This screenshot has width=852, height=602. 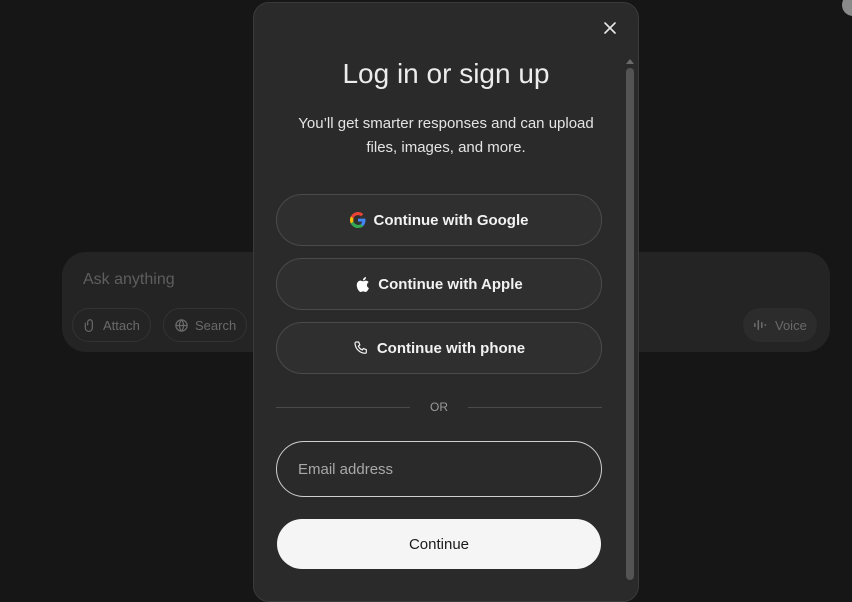 I want to click on or-divider: OR, so click(x=439, y=407).